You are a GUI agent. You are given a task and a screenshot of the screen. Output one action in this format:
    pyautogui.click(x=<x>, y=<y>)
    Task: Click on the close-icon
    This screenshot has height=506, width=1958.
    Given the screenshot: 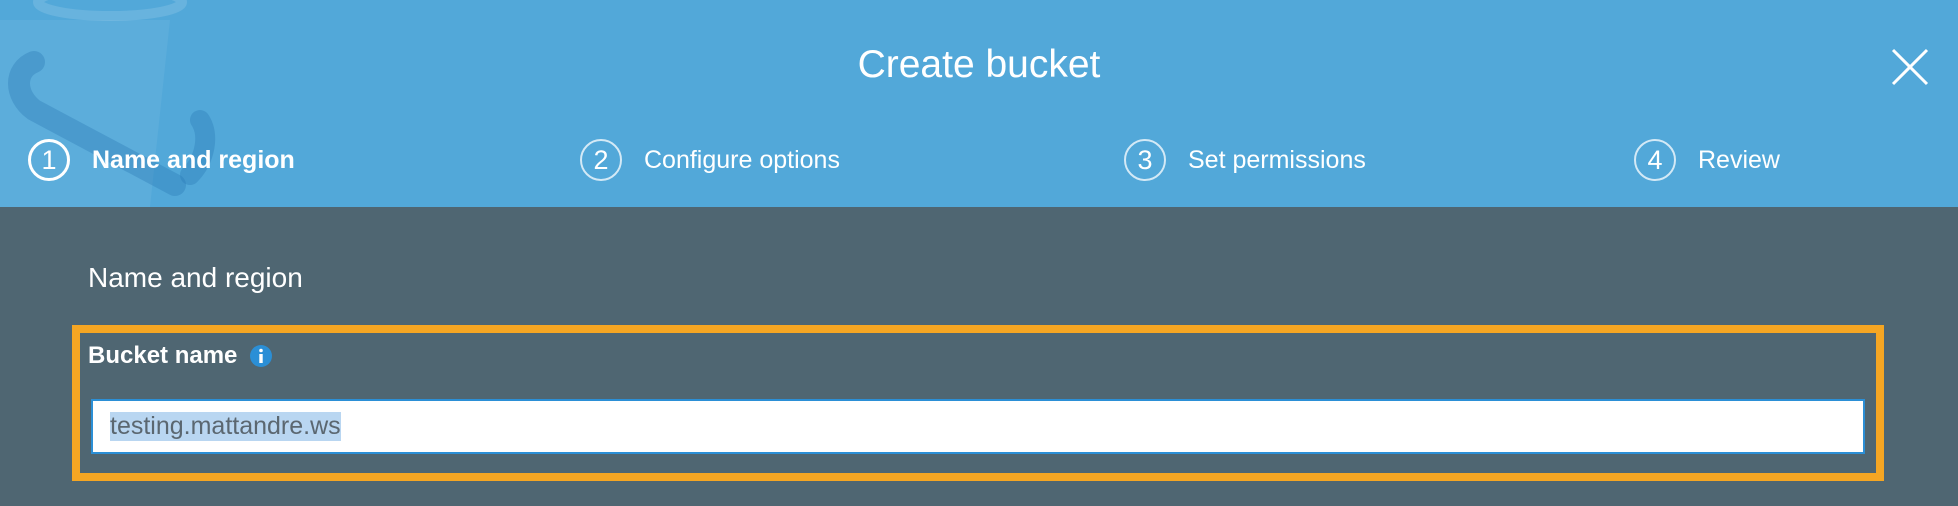 What is the action you would take?
    pyautogui.click(x=1910, y=67)
    